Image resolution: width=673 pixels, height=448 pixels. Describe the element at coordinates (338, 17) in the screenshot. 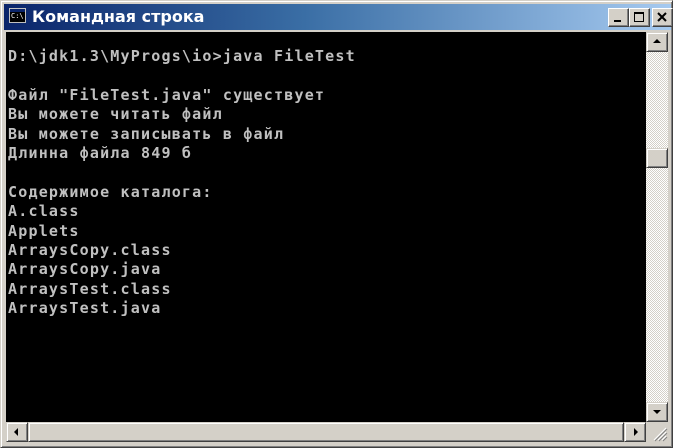

I see `title-bar: C:\ Командная строка` at that location.